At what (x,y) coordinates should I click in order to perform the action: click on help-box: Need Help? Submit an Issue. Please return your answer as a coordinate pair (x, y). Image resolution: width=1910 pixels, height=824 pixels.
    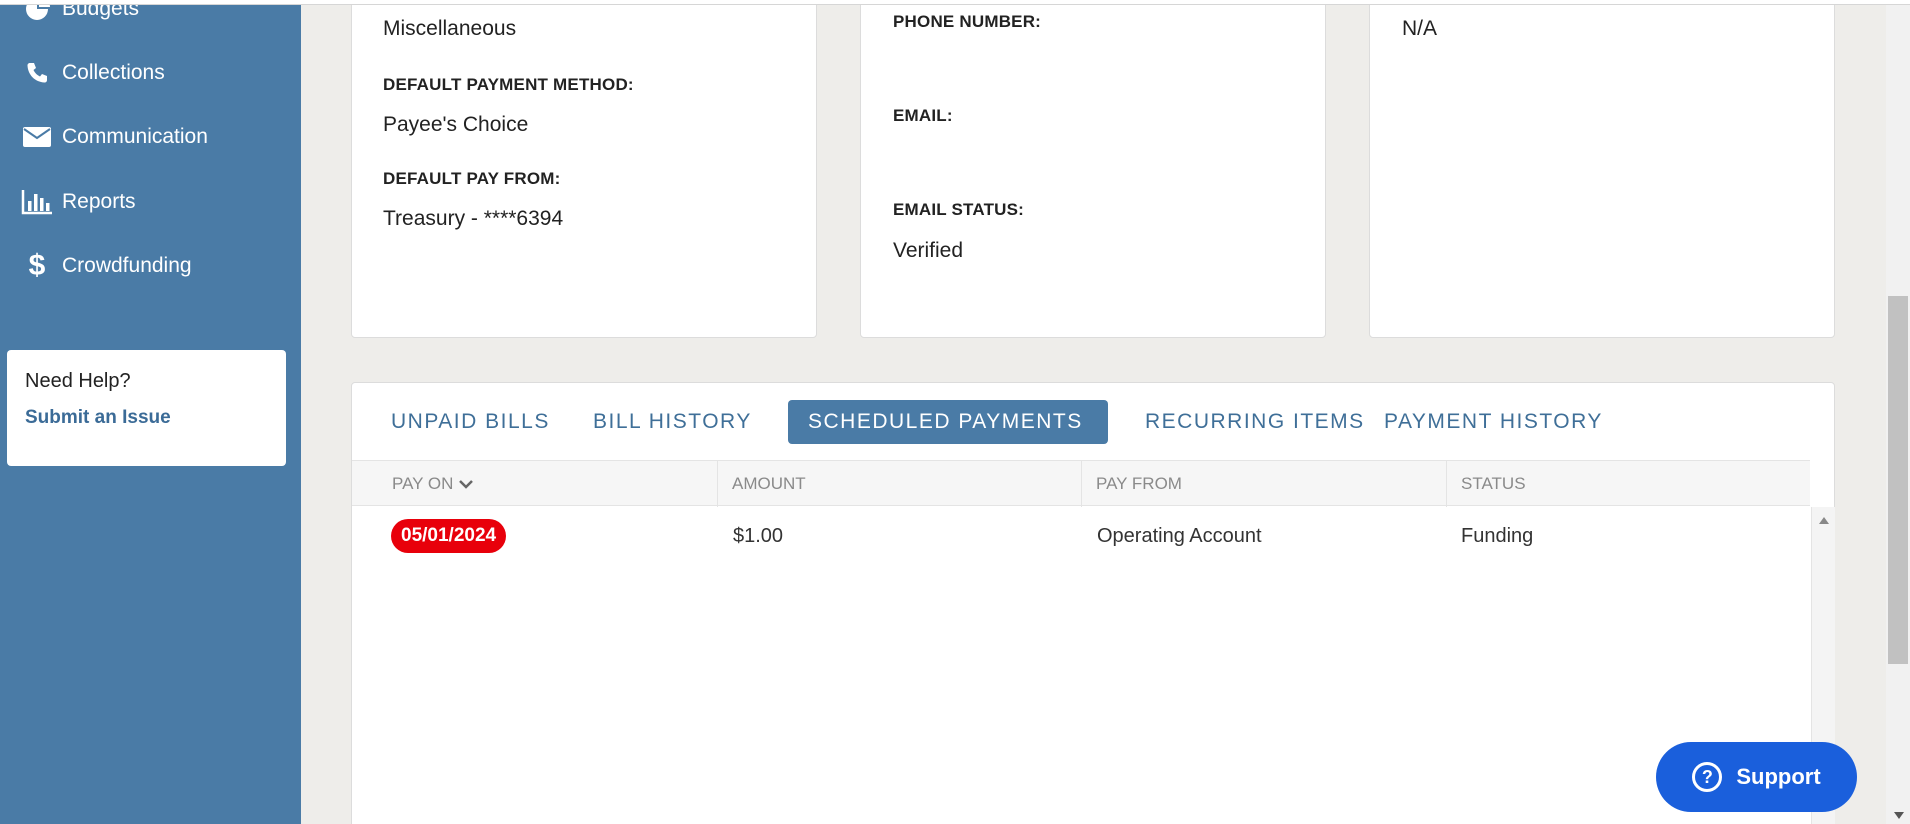
    Looking at the image, I should click on (146, 408).